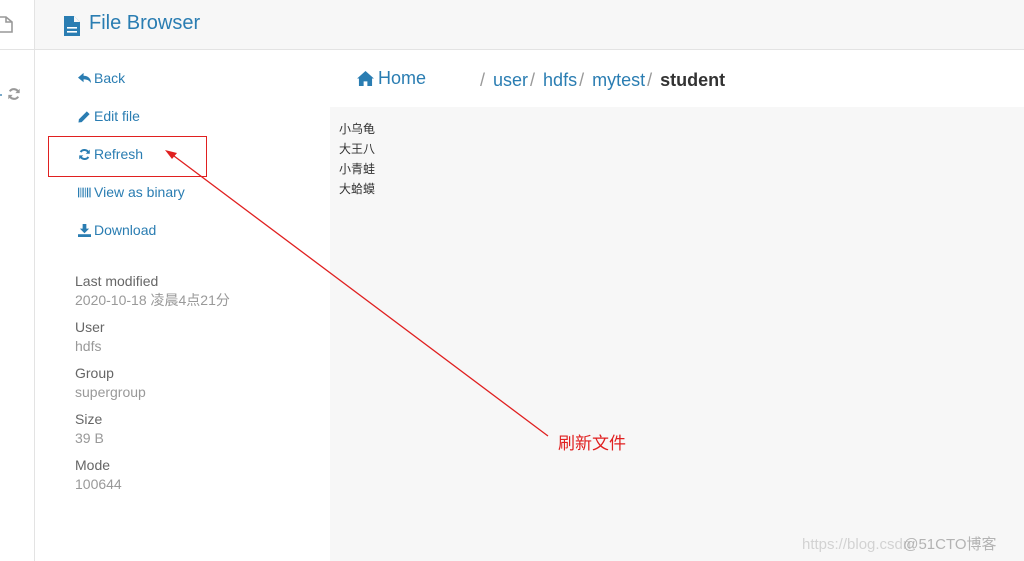 The height and width of the screenshot is (561, 1024). I want to click on meta-label: Size, so click(89, 419).